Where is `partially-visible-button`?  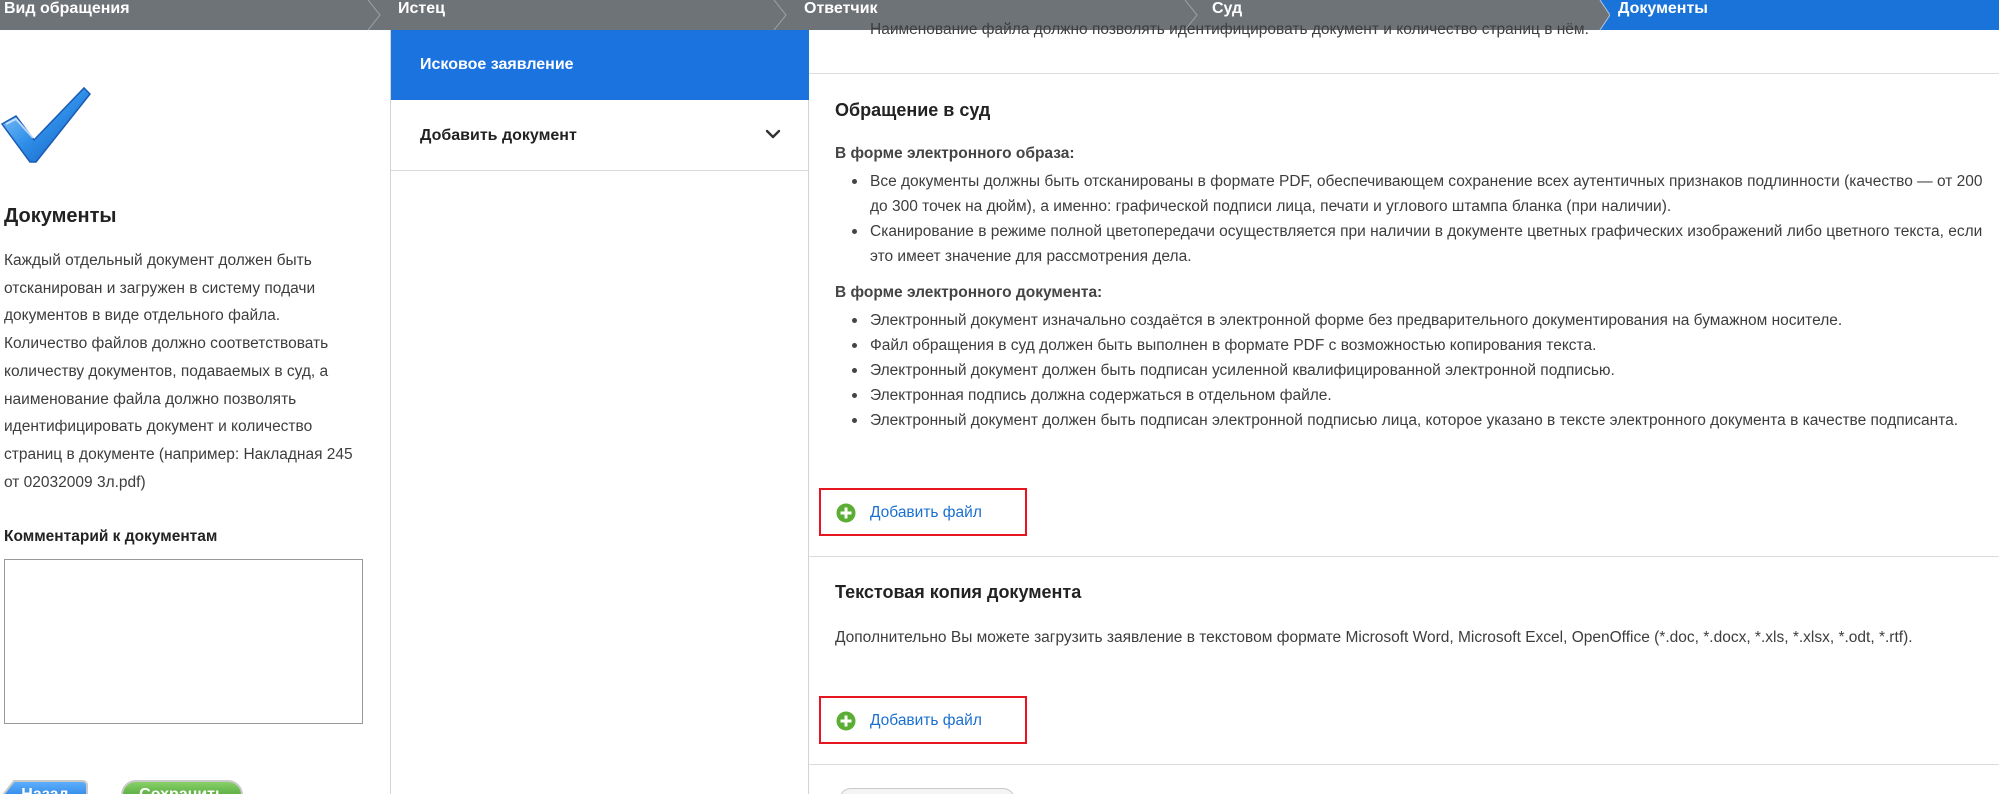 partially-visible-button is located at coordinates (927, 791).